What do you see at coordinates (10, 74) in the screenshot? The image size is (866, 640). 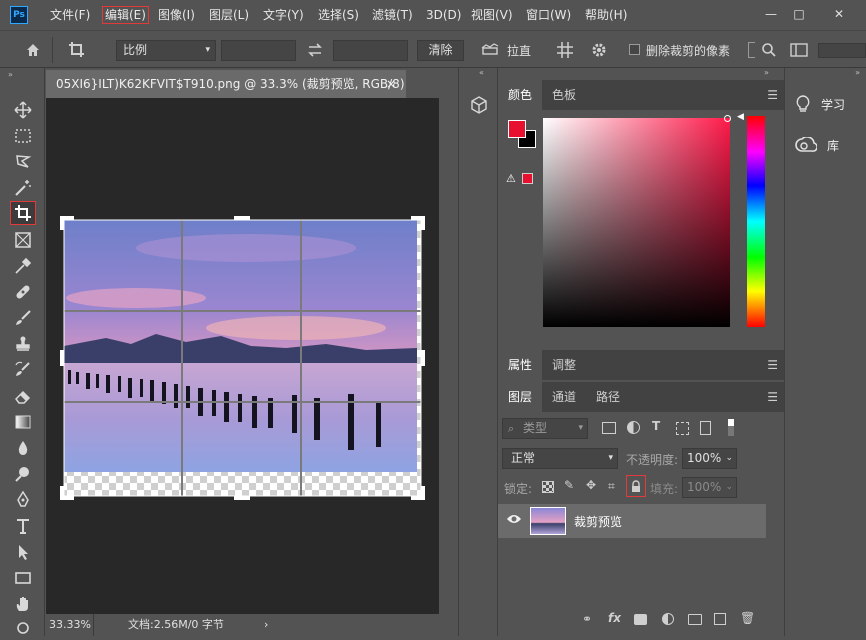 I see `collapse-icon: »` at bounding box center [10, 74].